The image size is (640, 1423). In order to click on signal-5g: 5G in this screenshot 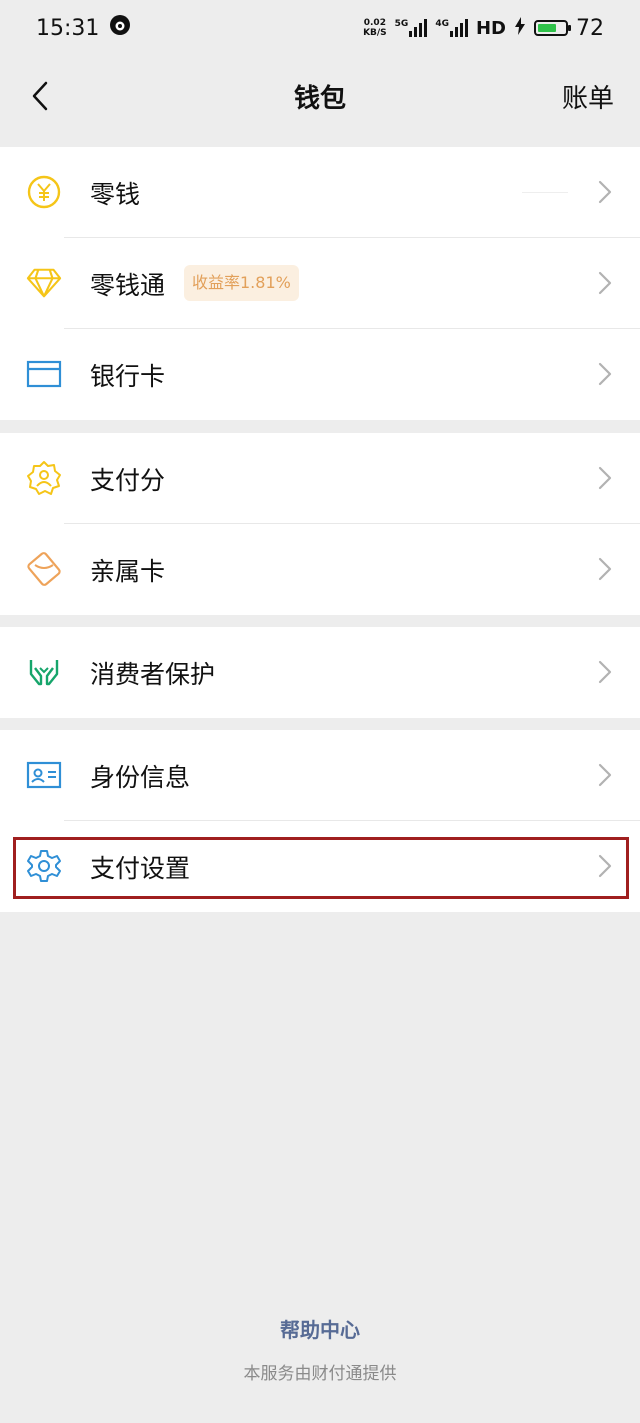, I will do `click(411, 28)`.